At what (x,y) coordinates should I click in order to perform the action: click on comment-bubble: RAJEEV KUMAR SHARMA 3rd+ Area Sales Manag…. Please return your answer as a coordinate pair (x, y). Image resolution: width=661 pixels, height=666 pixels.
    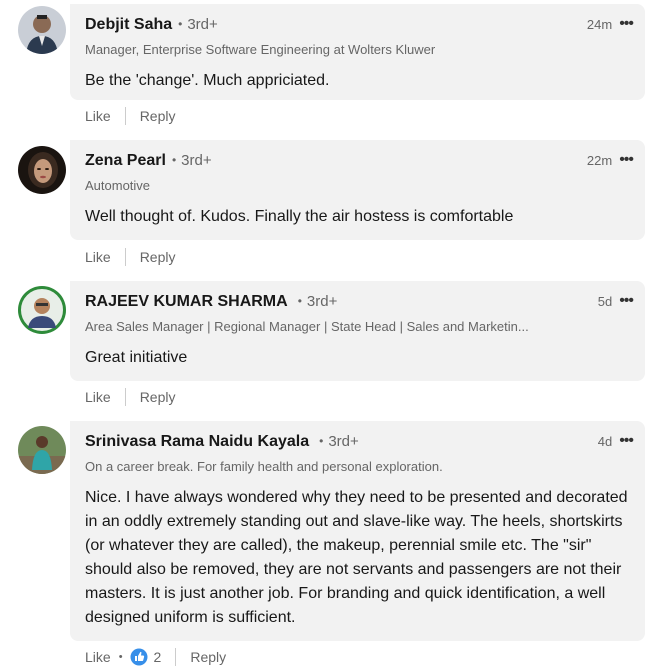
    Looking at the image, I should click on (357, 331).